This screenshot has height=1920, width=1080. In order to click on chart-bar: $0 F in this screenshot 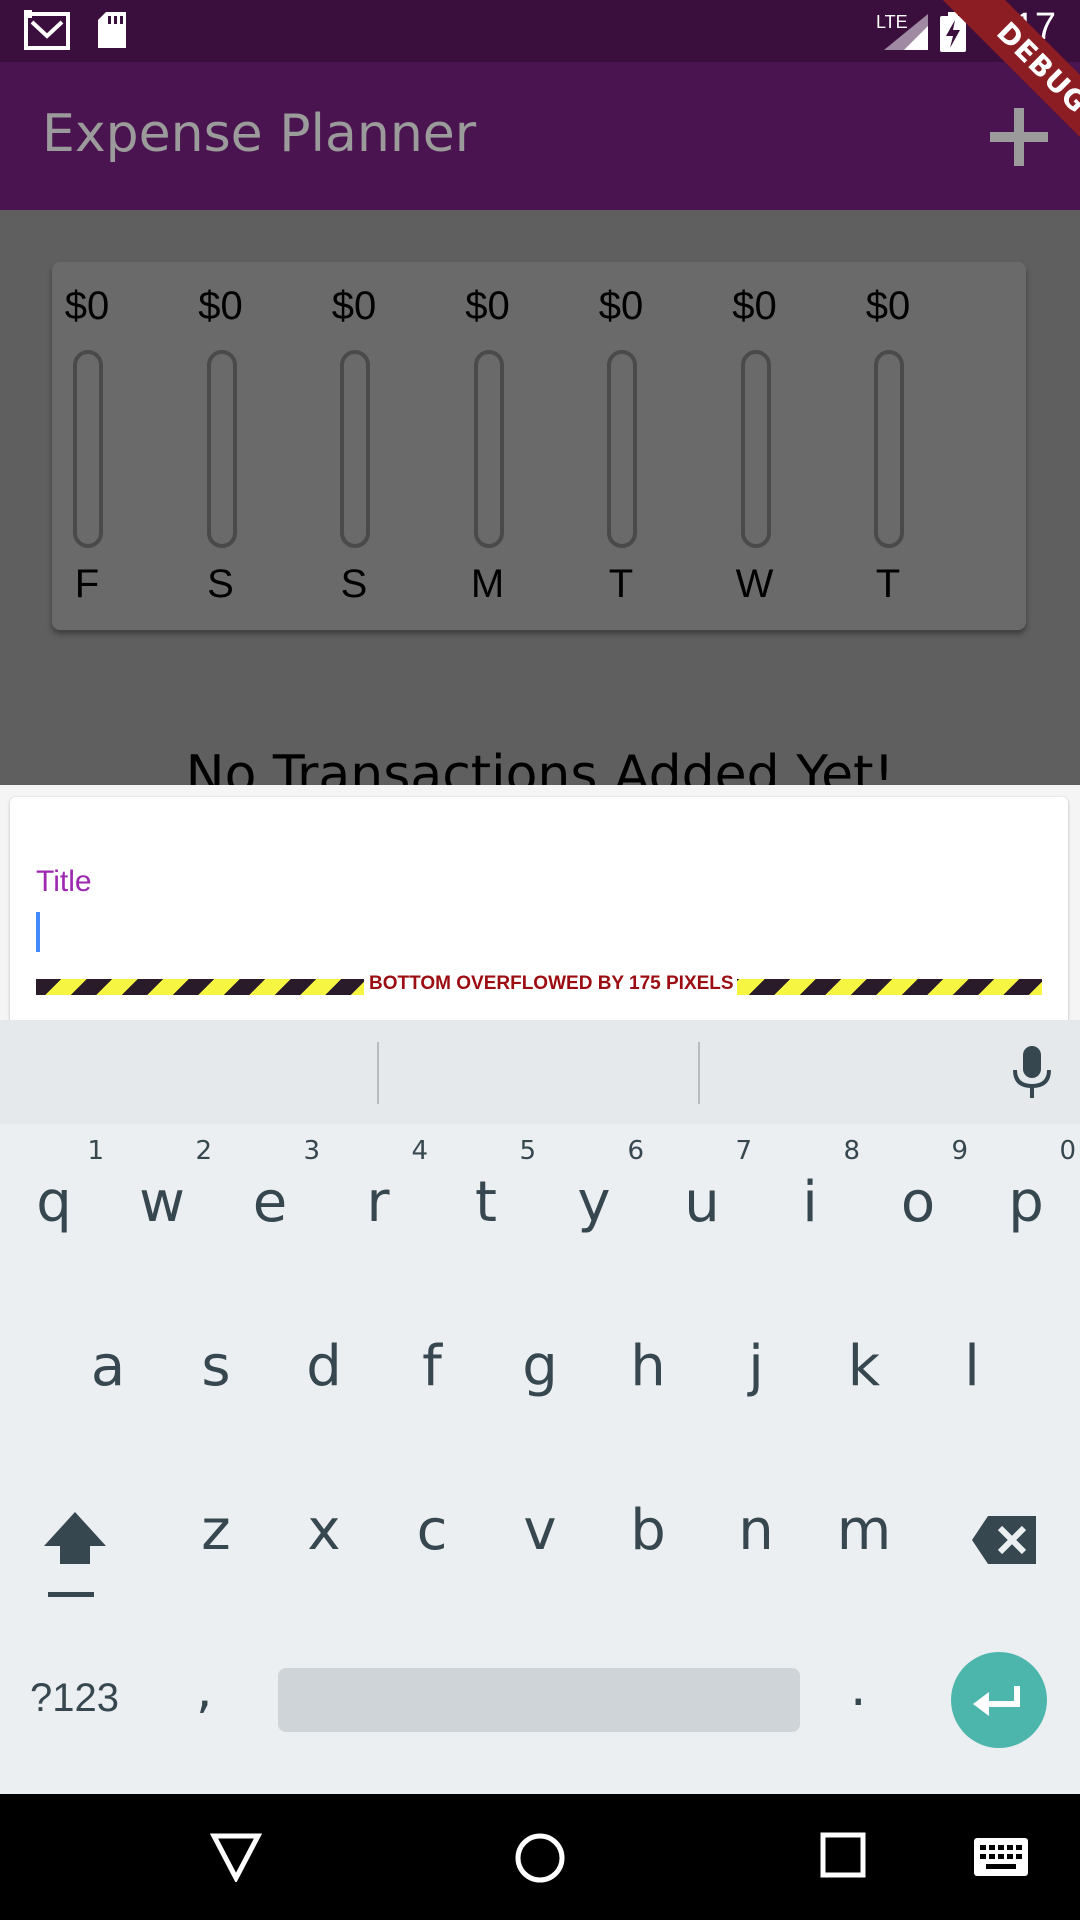, I will do `click(87, 446)`.